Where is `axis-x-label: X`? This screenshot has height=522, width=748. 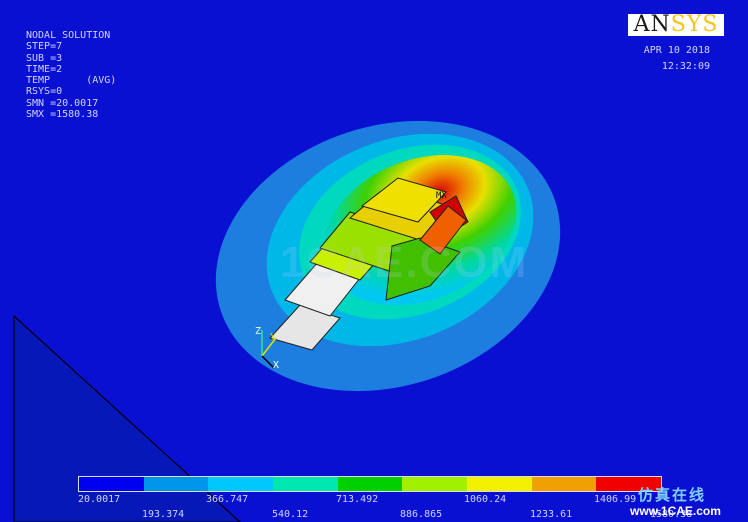
axis-x-label: X is located at coordinates (276, 365).